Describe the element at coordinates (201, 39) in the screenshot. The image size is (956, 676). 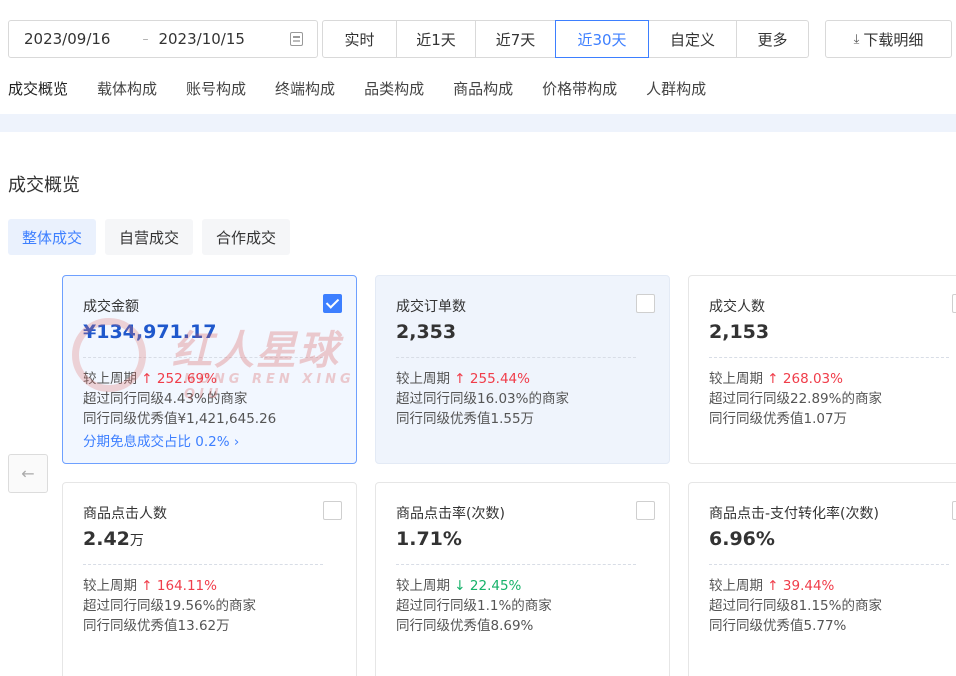
I see `date-end: 2023/10/15` at that location.